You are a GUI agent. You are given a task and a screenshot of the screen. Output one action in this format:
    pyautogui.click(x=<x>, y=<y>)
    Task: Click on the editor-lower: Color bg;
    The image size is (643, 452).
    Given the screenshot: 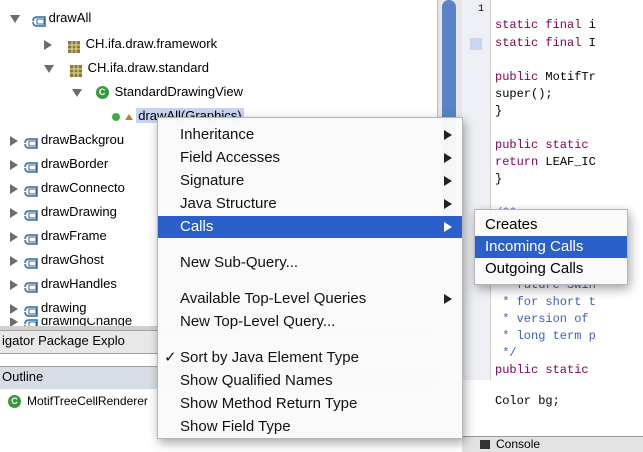 What is the action you would take?
    pyautogui.click(x=552, y=408)
    